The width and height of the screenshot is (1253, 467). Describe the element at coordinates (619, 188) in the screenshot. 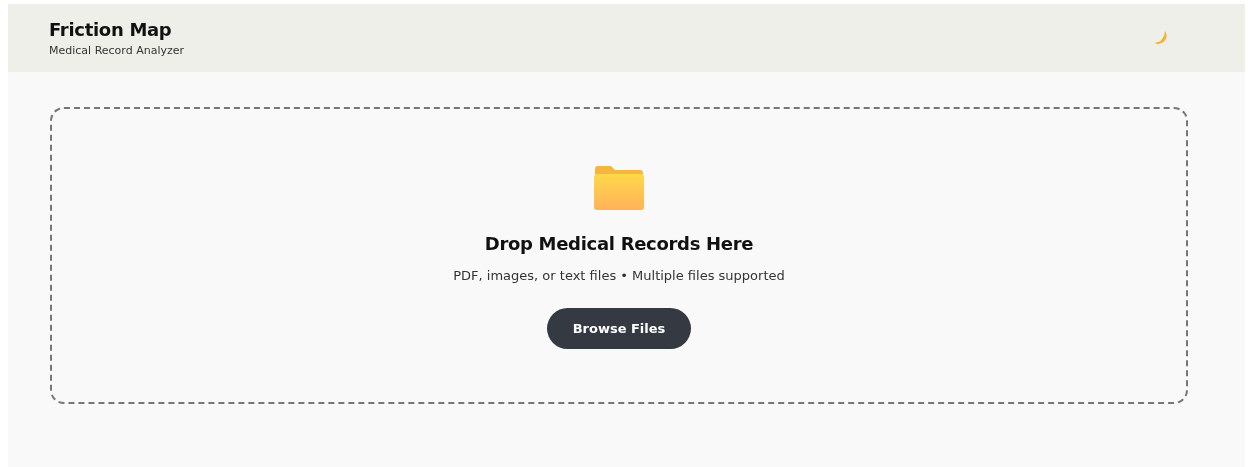

I see `folder-icon` at that location.